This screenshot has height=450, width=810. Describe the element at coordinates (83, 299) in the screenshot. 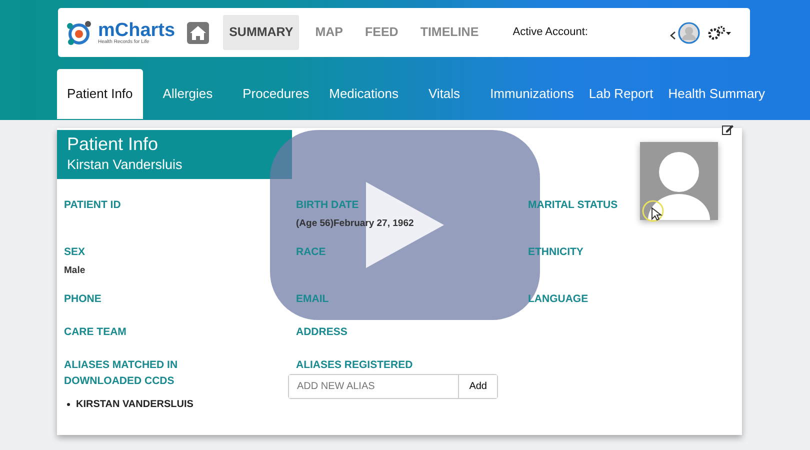

I see `field-label: PHONE` at that location.